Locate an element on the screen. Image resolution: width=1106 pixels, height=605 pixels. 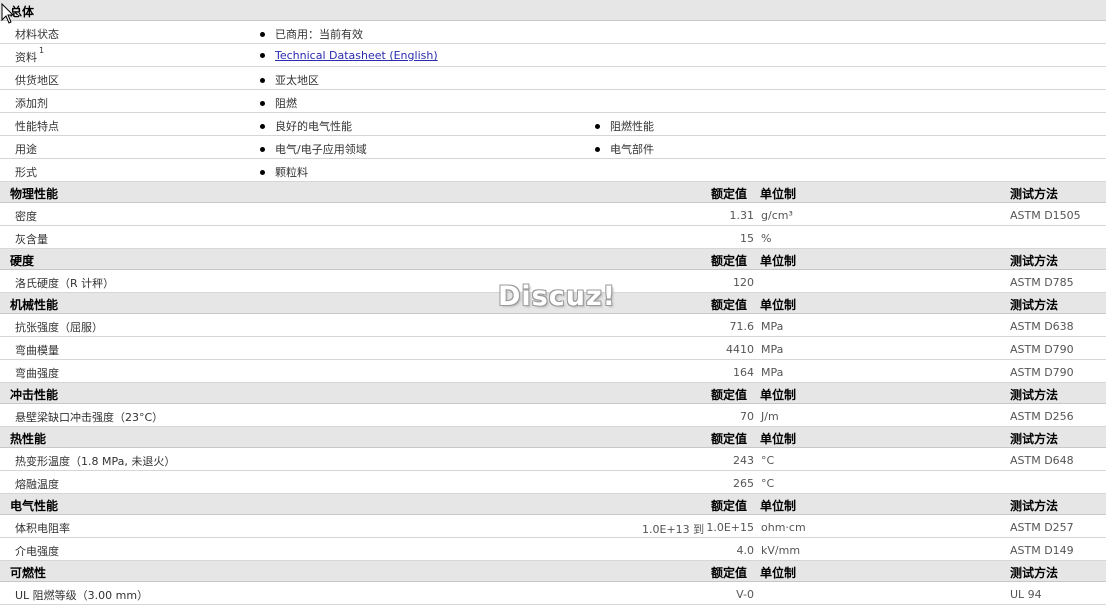
property-label: 悬壁梁缺口冲击强度（23°C） is located at coordinates (89, 417).